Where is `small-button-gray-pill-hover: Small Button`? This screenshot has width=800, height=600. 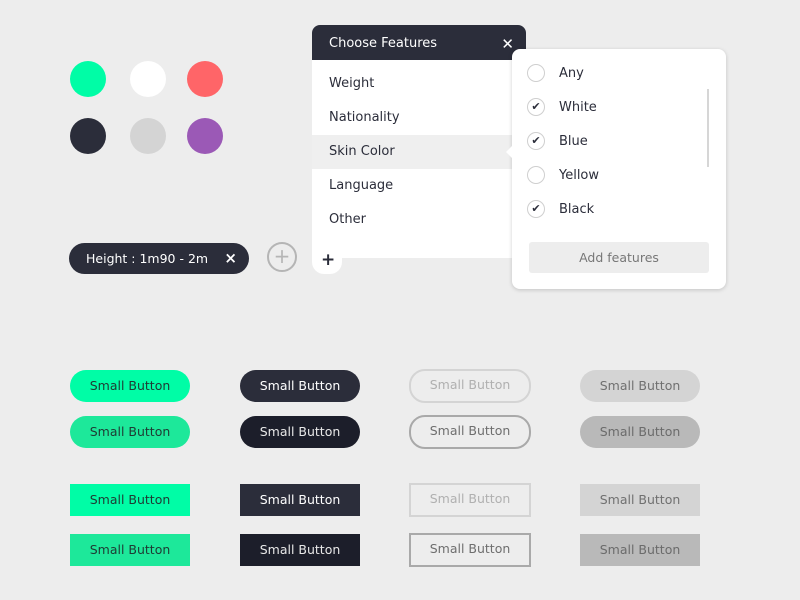
small-button-gray-pill-hover: Small Button is located at coordinates (640, 432).